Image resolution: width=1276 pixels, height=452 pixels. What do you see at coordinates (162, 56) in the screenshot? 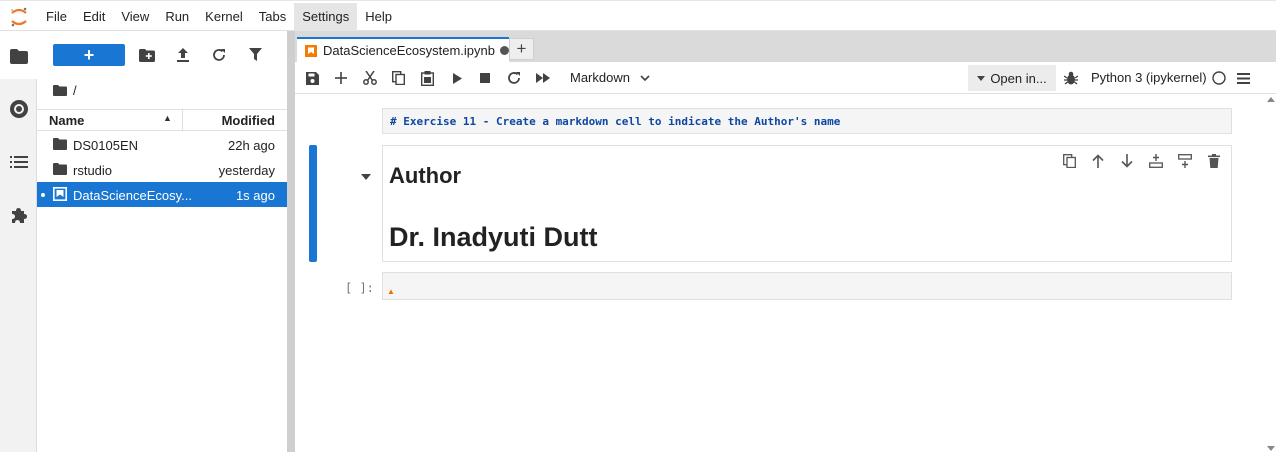
I see `file-browser-toolbar: +` at bounding box center [162, 56].